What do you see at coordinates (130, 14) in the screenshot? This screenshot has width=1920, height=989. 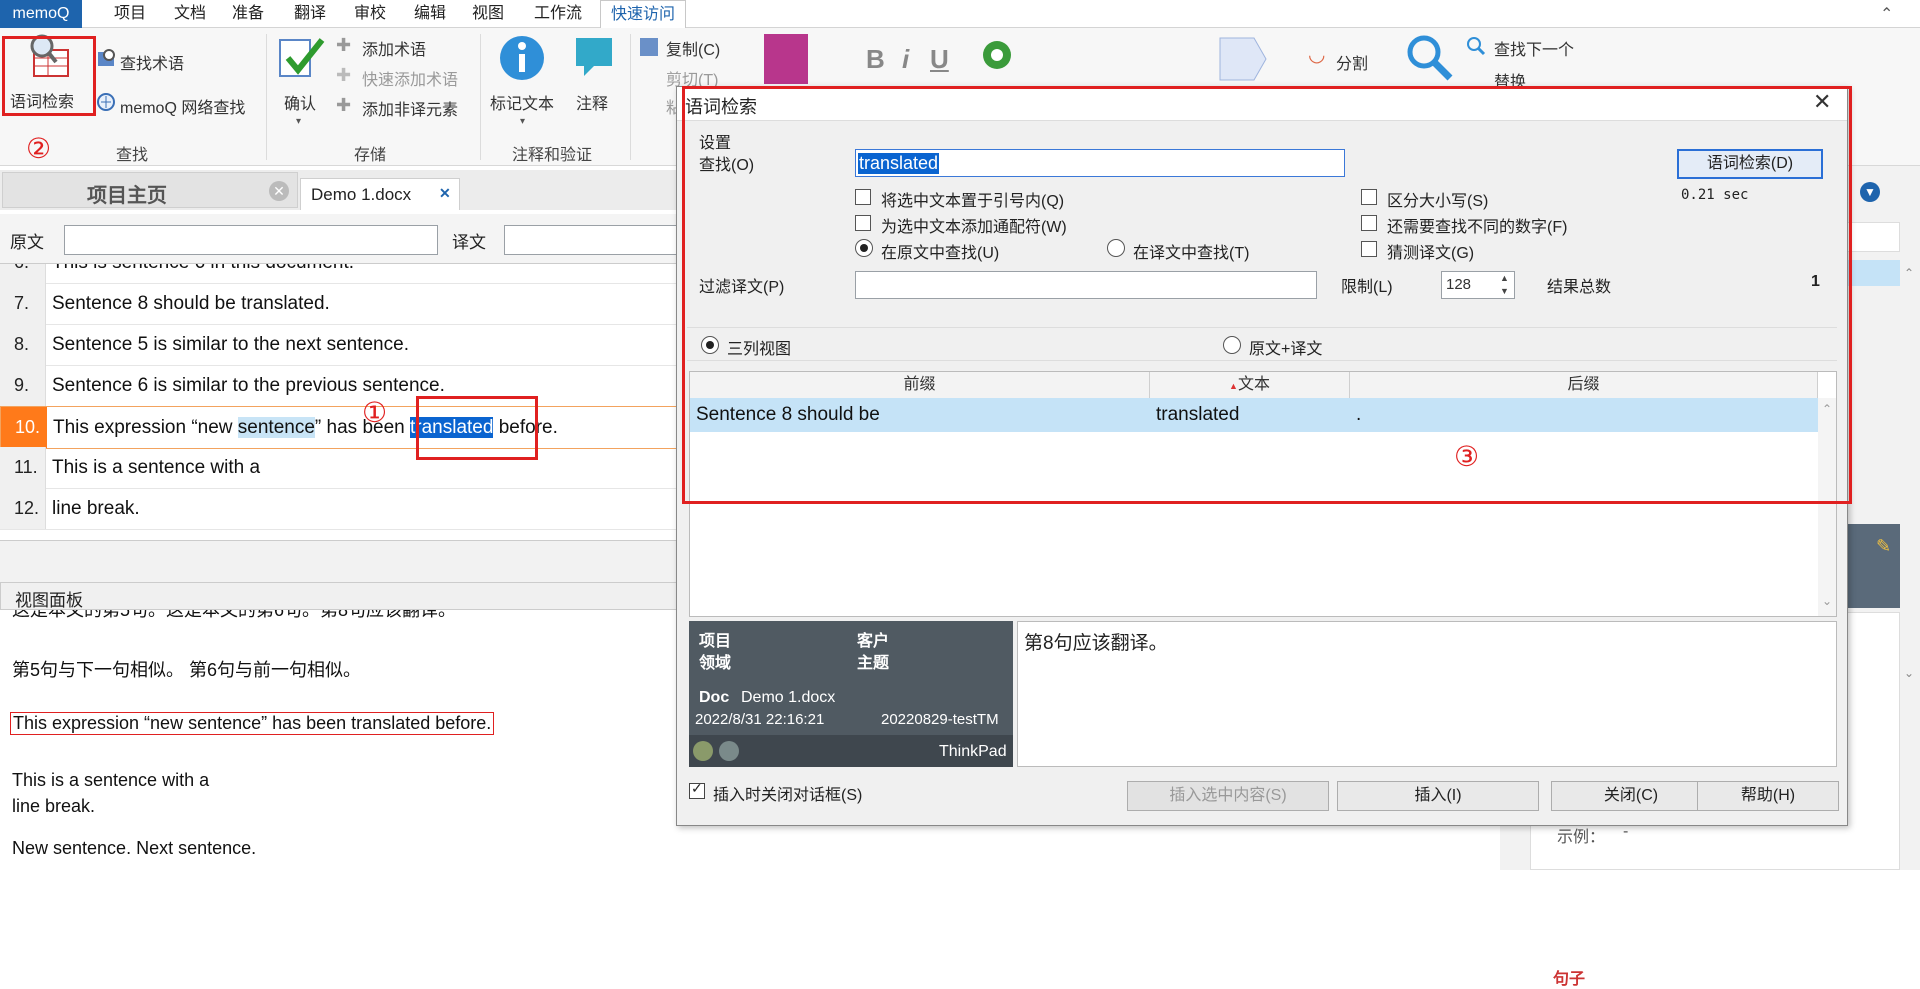 I see `menu-project: 项目` at bounding box center [130, 14].